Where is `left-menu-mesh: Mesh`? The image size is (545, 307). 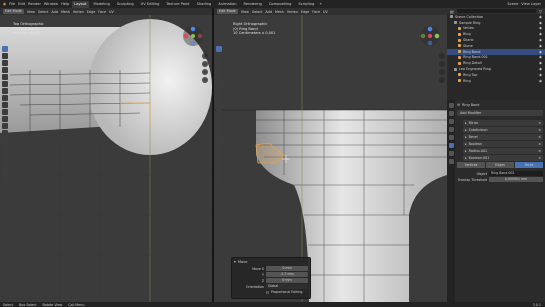
left-menu-mesh: Mesh is located at coordinates (65, 12).